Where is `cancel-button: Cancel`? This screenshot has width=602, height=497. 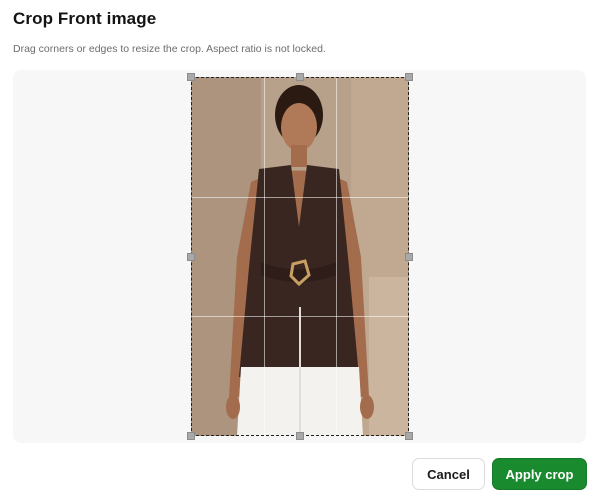 cancel-button: Cancel is located at coordinates (448, 474).